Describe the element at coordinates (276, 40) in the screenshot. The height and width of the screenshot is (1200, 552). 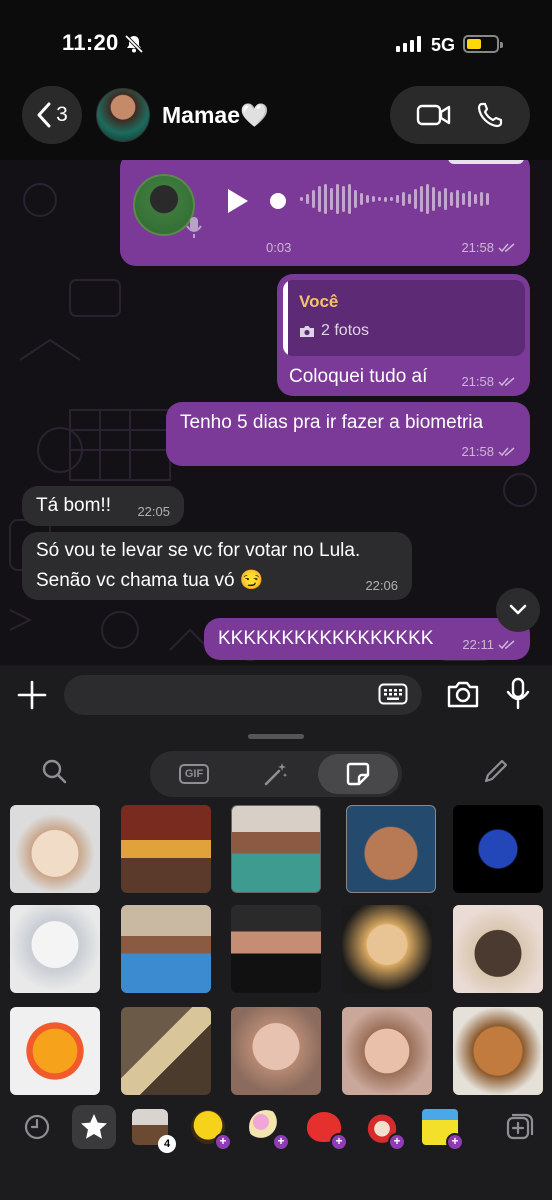
I see `status-bar: 11:20 5G` at that location.